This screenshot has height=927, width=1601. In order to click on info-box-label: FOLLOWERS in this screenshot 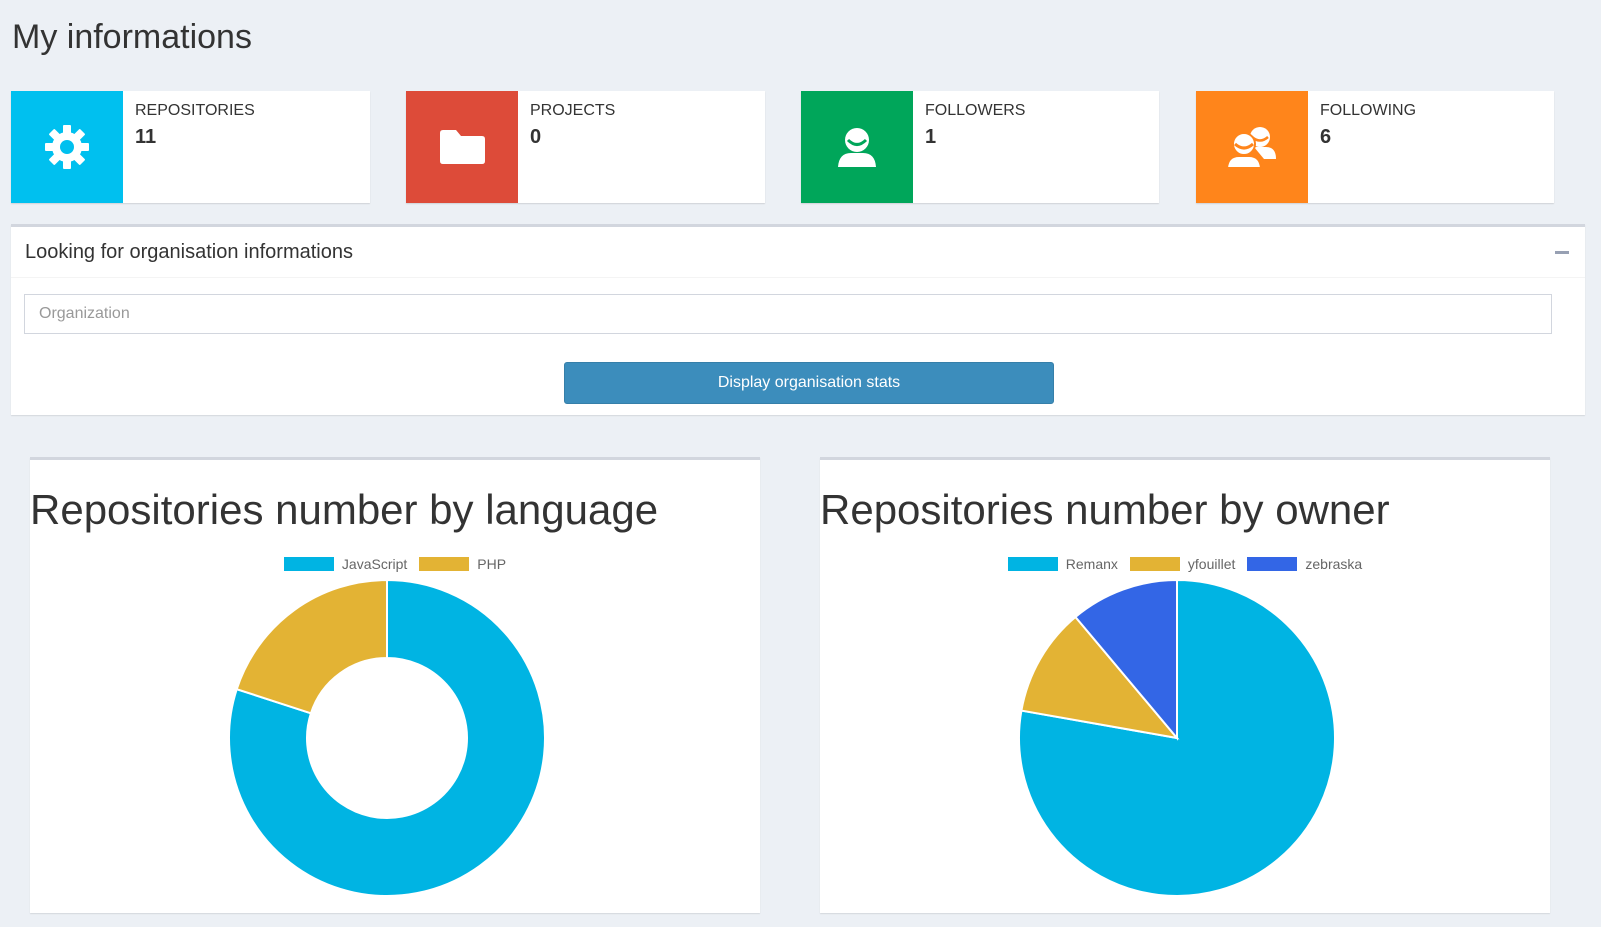, I will do `click(975, 110)`.